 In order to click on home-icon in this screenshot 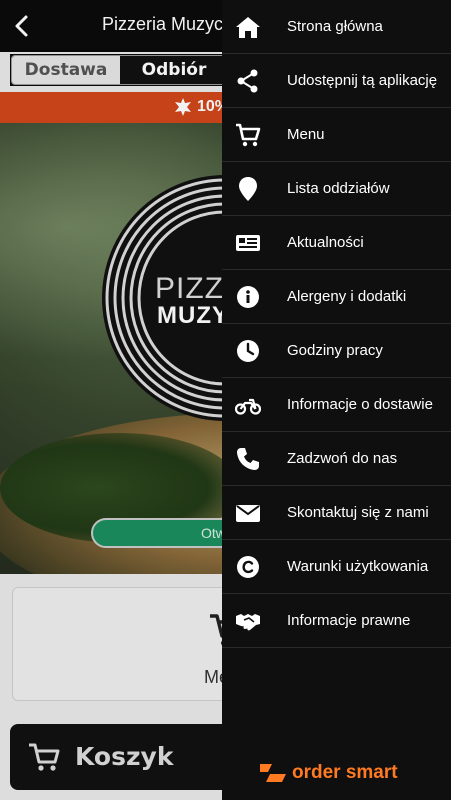, I will do `click(248, 27)`.